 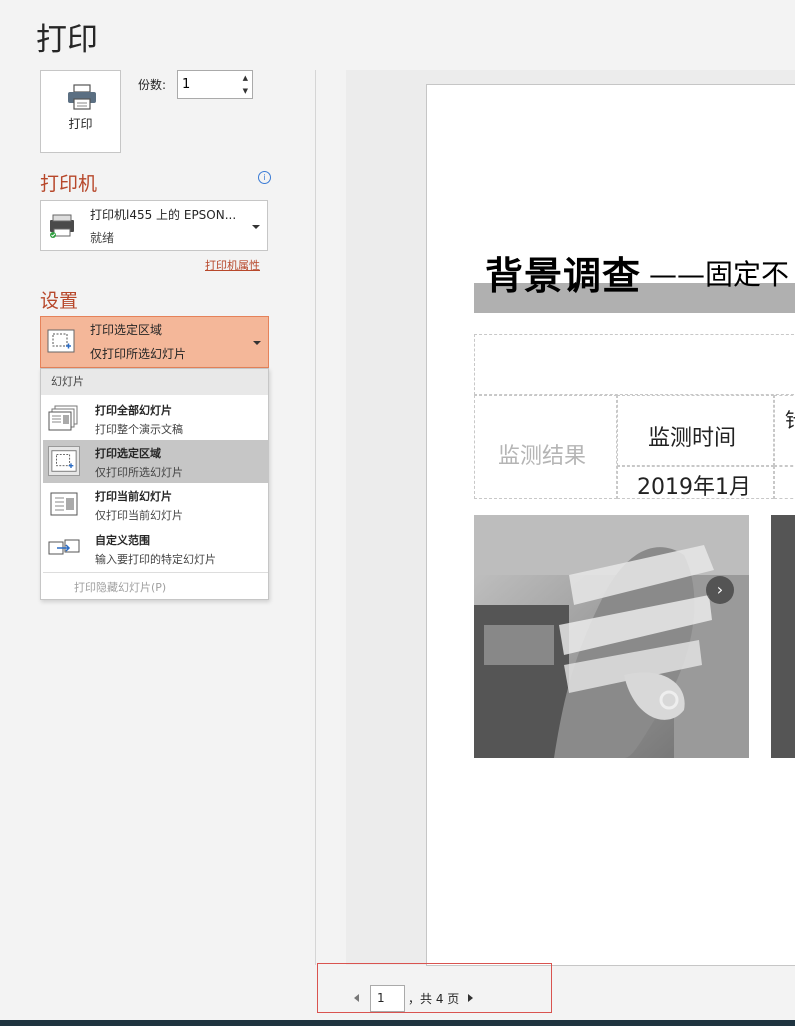 I want to click on slide-title: 背景调查, so click(x=563, y=276).